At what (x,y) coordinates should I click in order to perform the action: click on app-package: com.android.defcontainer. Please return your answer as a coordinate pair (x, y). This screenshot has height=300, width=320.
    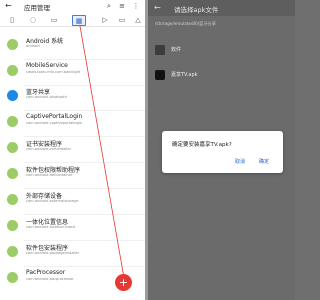
    Looking at the image, I should click on (49, 175).